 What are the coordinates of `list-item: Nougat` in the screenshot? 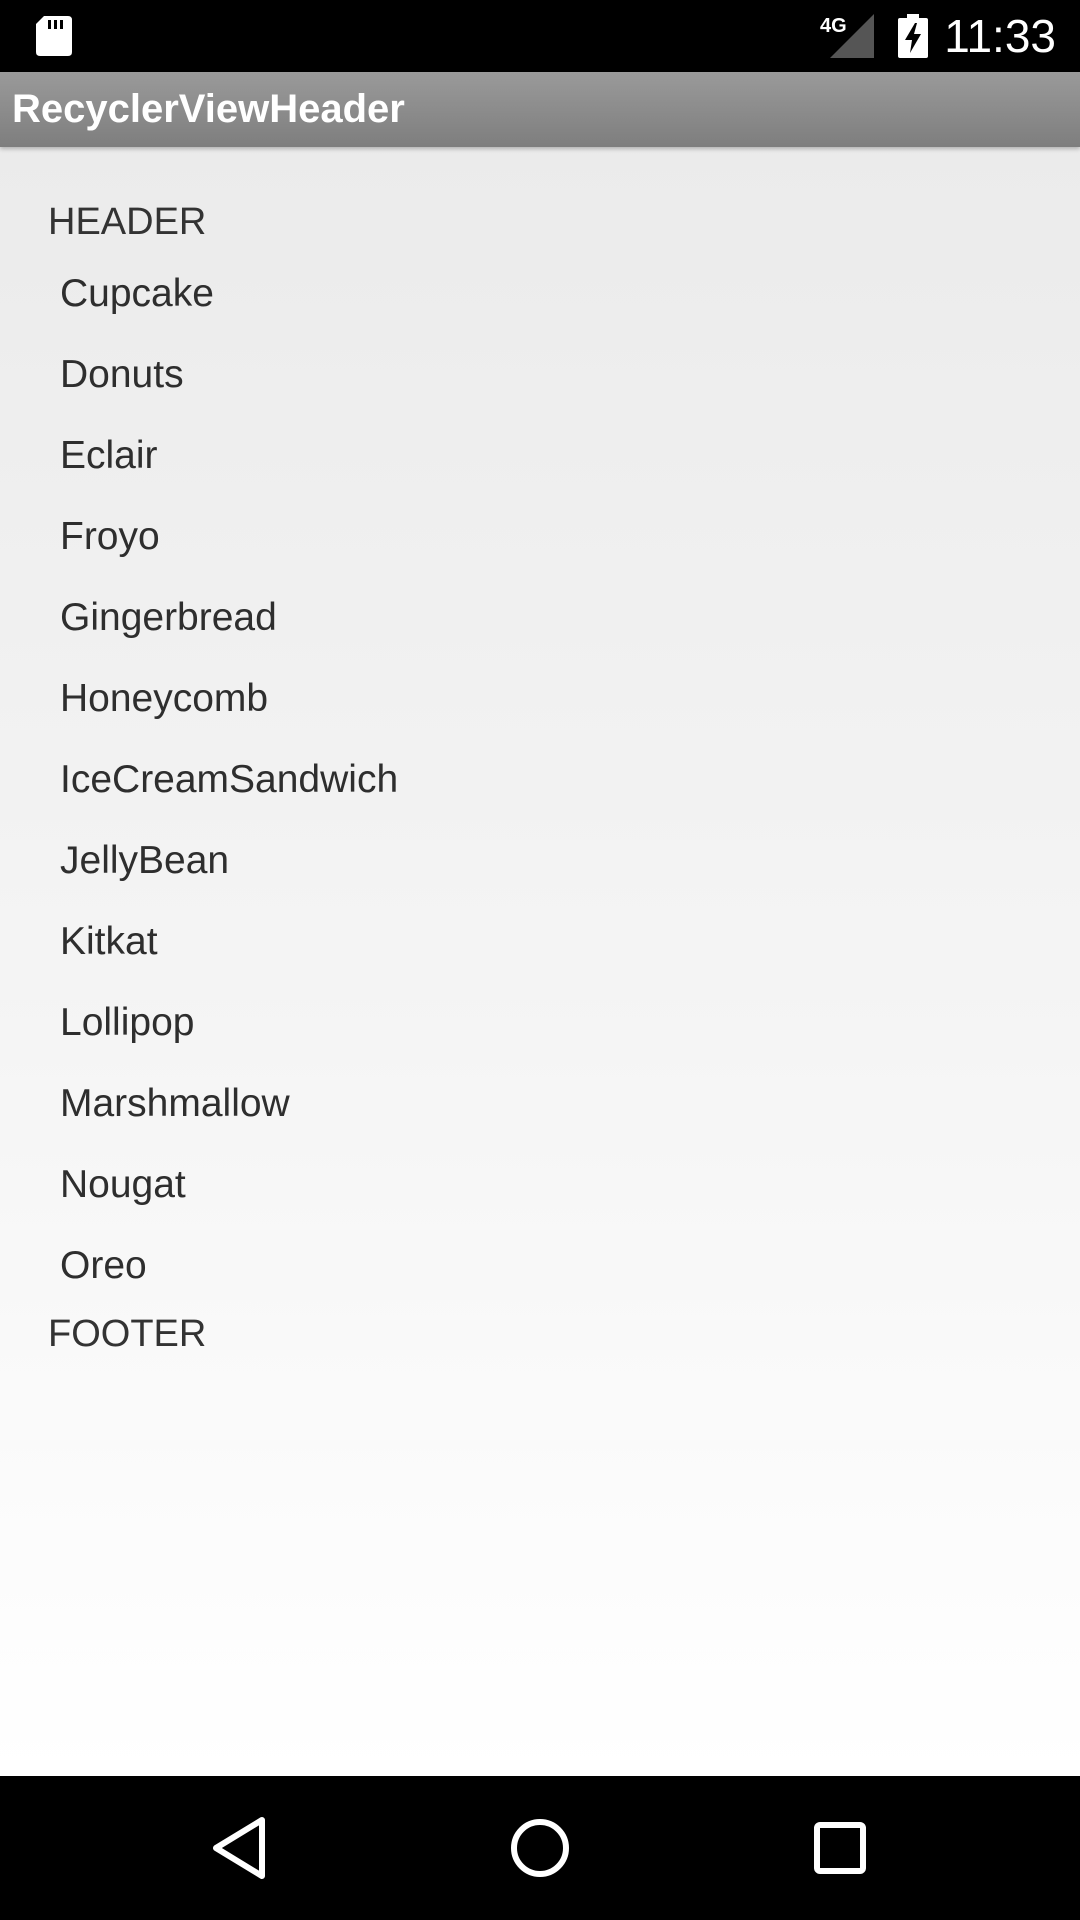 It's located at (540, 1184).